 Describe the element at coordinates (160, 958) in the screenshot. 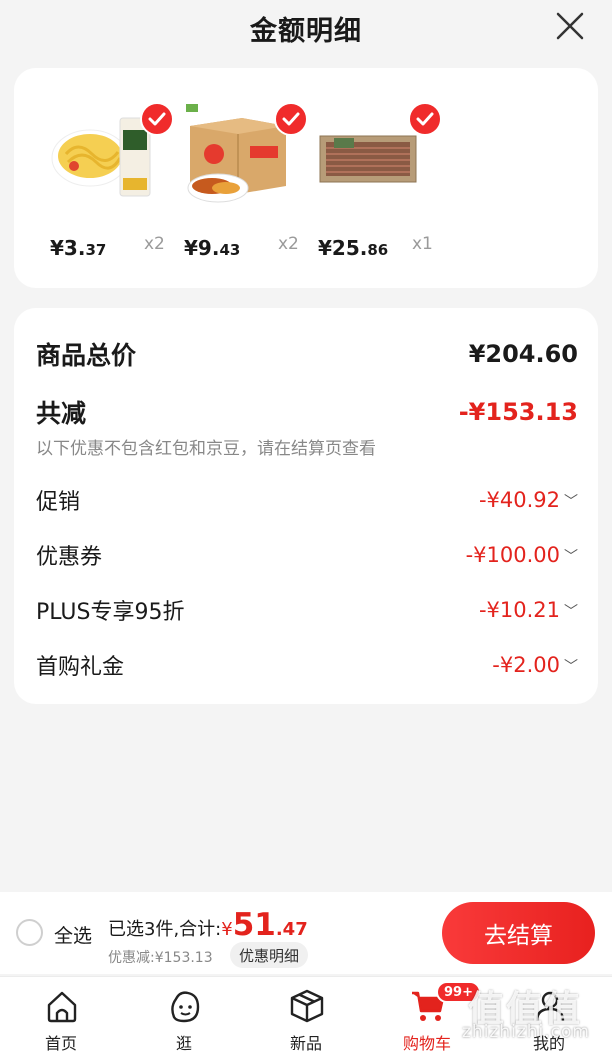

I see `discount-summary: 优惠减:¥153.13` at that location.